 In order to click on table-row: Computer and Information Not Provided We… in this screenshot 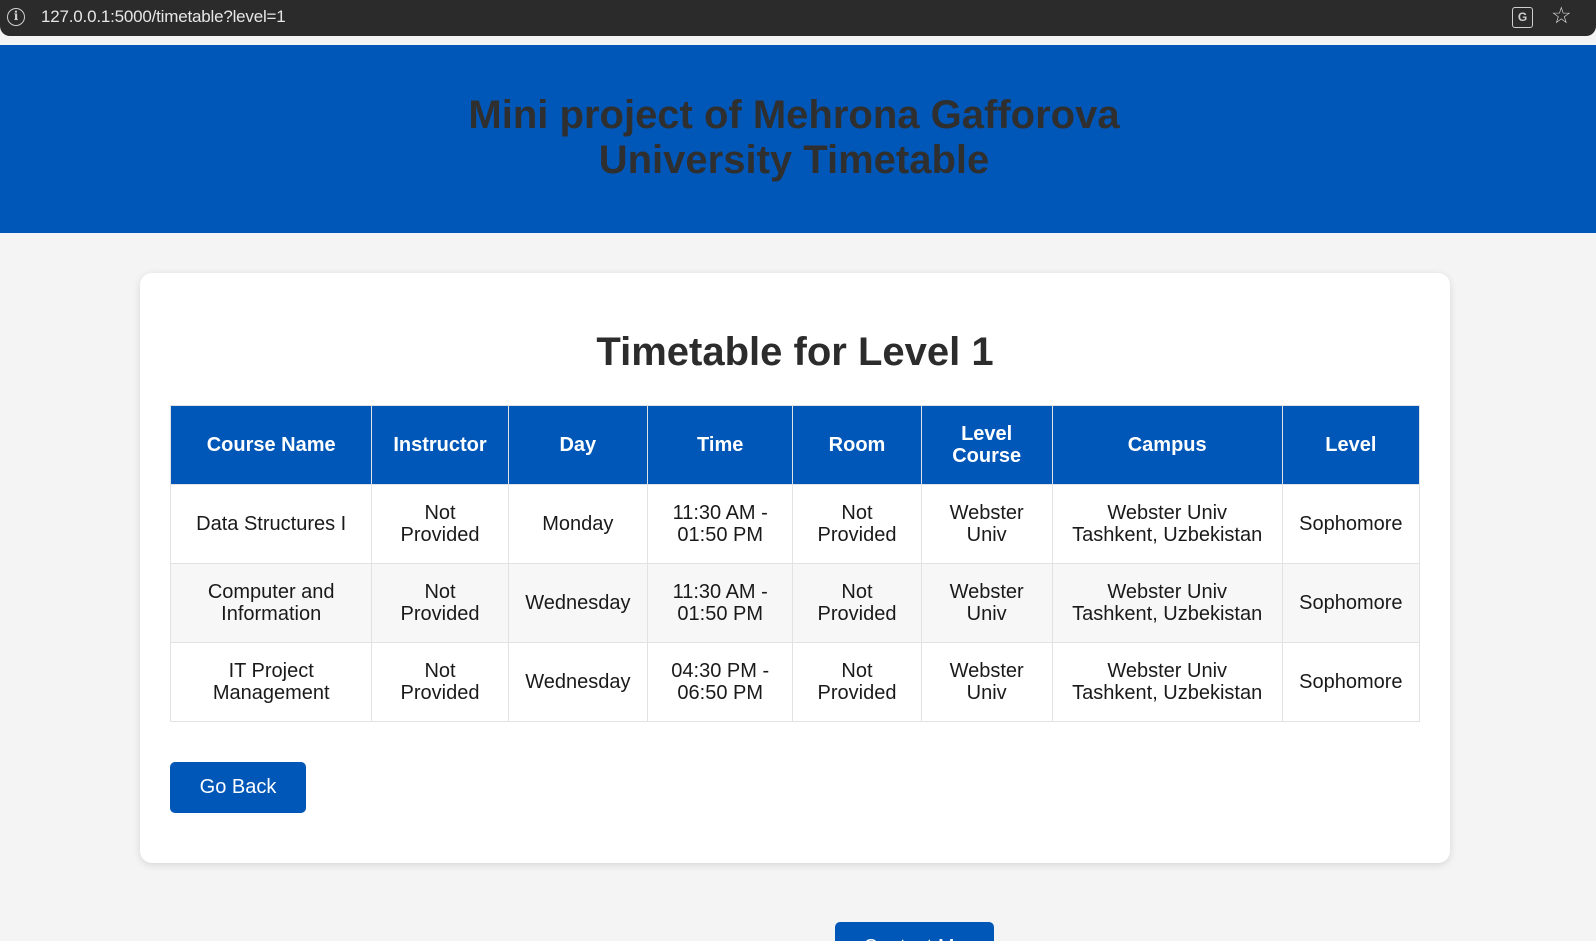, I will do `click(795, 603)`.